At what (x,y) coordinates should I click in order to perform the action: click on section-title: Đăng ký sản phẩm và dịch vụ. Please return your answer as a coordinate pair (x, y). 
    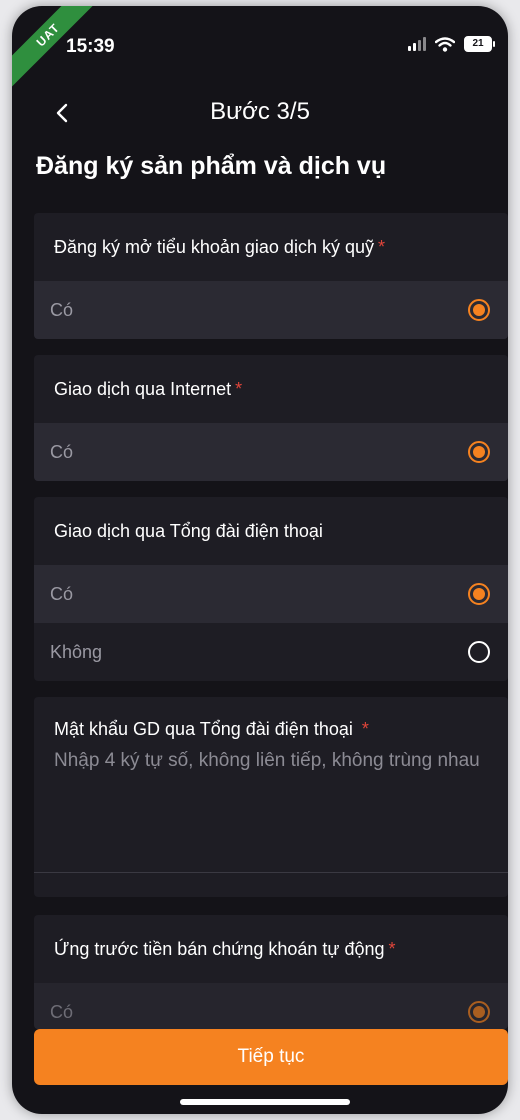
    Looking at the image, I should click on (211, 166).